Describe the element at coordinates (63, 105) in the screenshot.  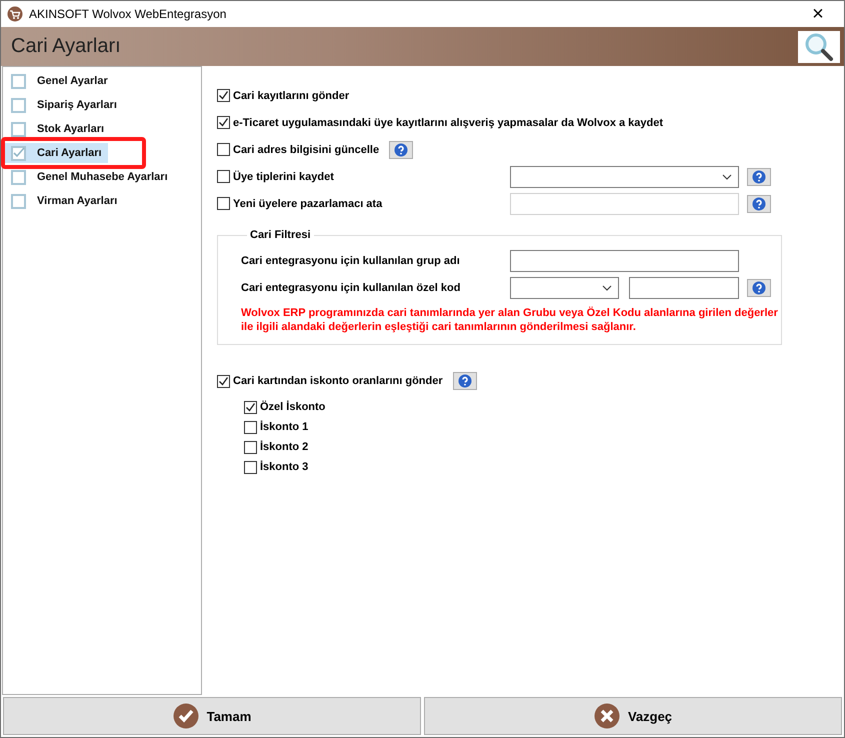
I see `sidebar-item: Sipariş Ayarları` at that location.